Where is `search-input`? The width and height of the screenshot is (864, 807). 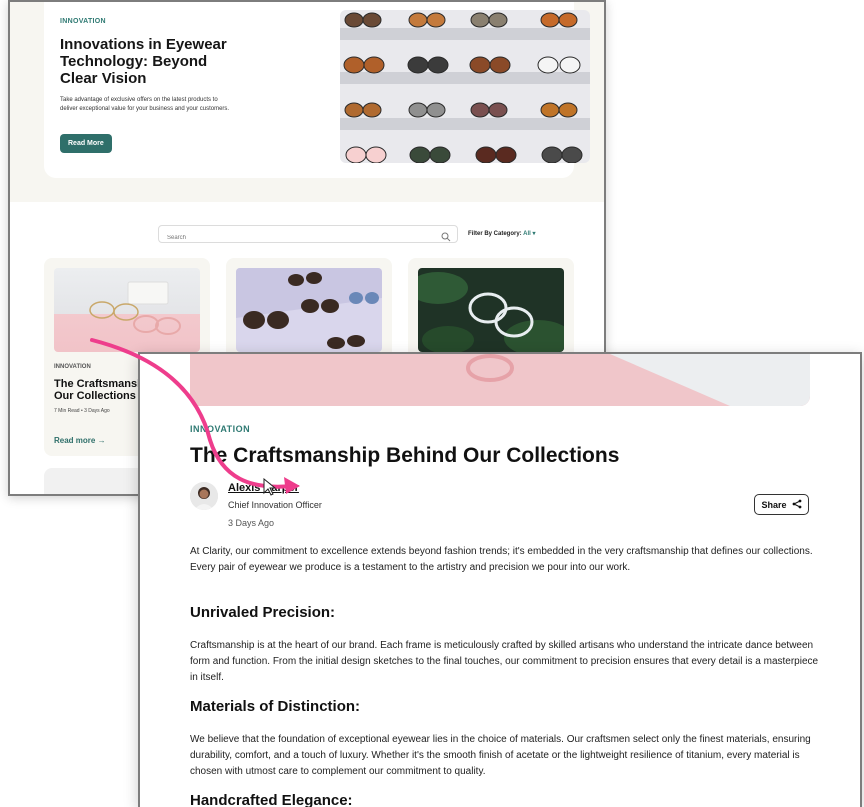
search-input is located at coordinates (294, 238).